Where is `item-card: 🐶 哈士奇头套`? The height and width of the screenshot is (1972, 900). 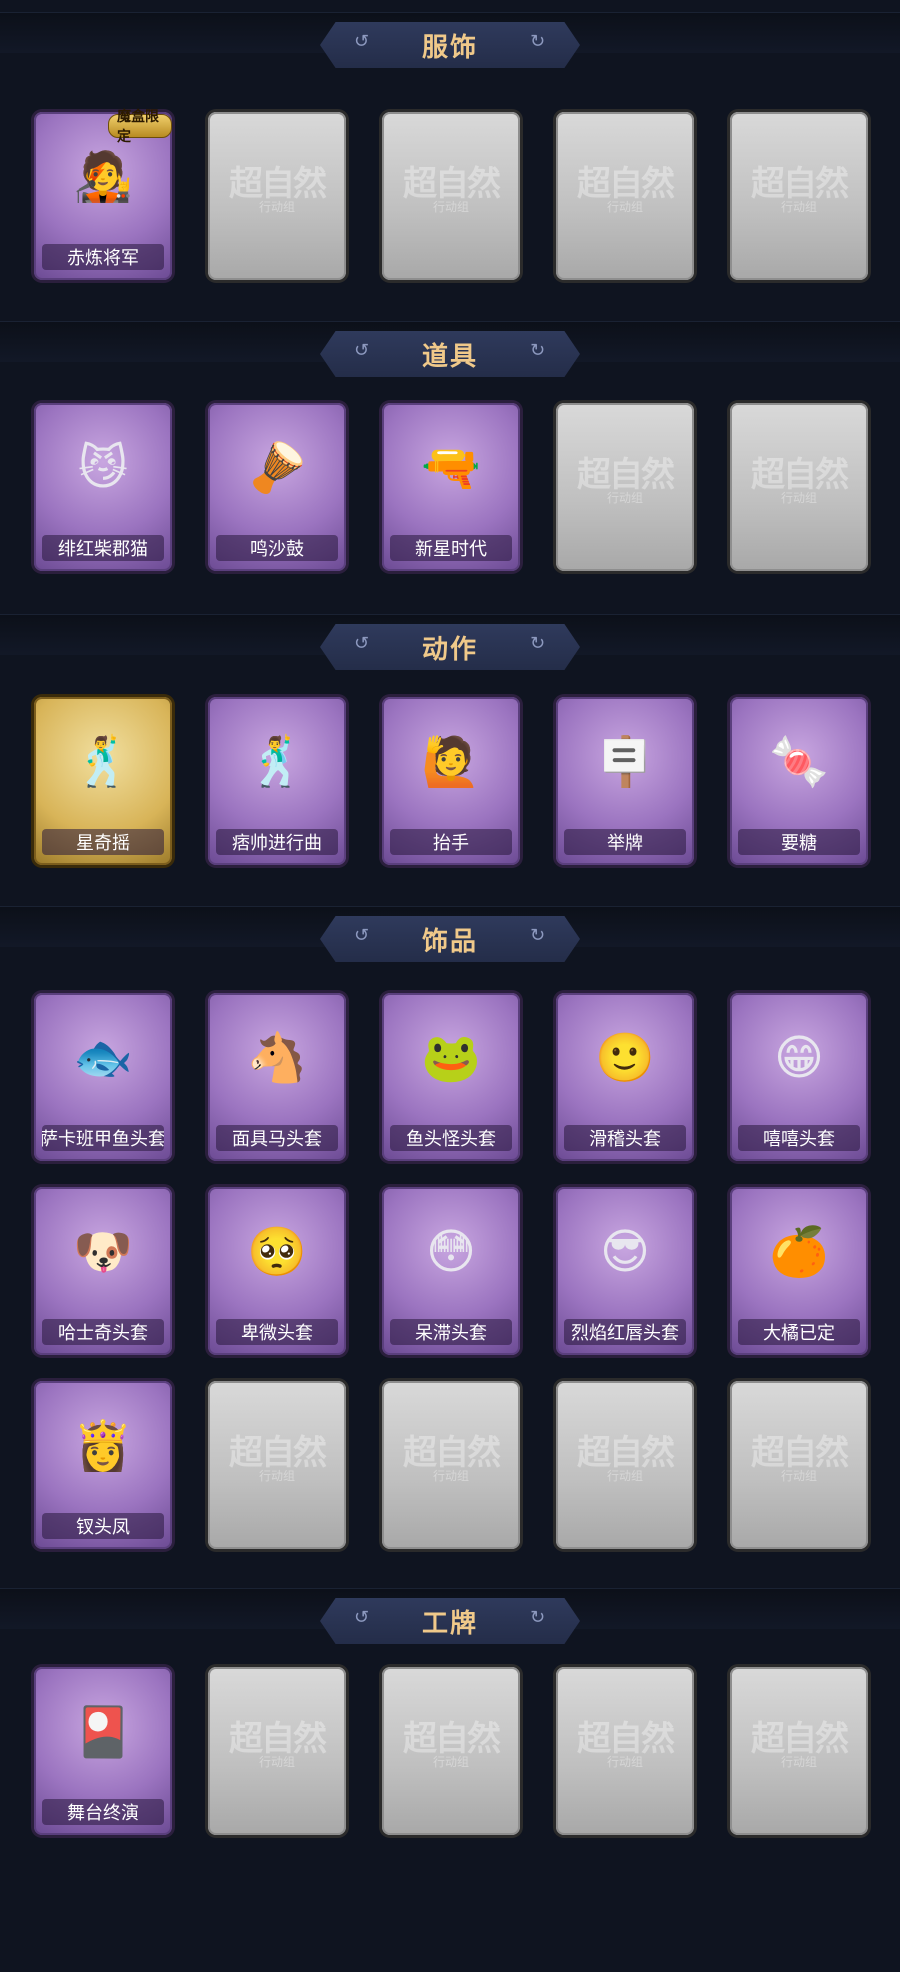 item-card: 🐶 哈士奇头套 is located at coordinates (103, 1271).